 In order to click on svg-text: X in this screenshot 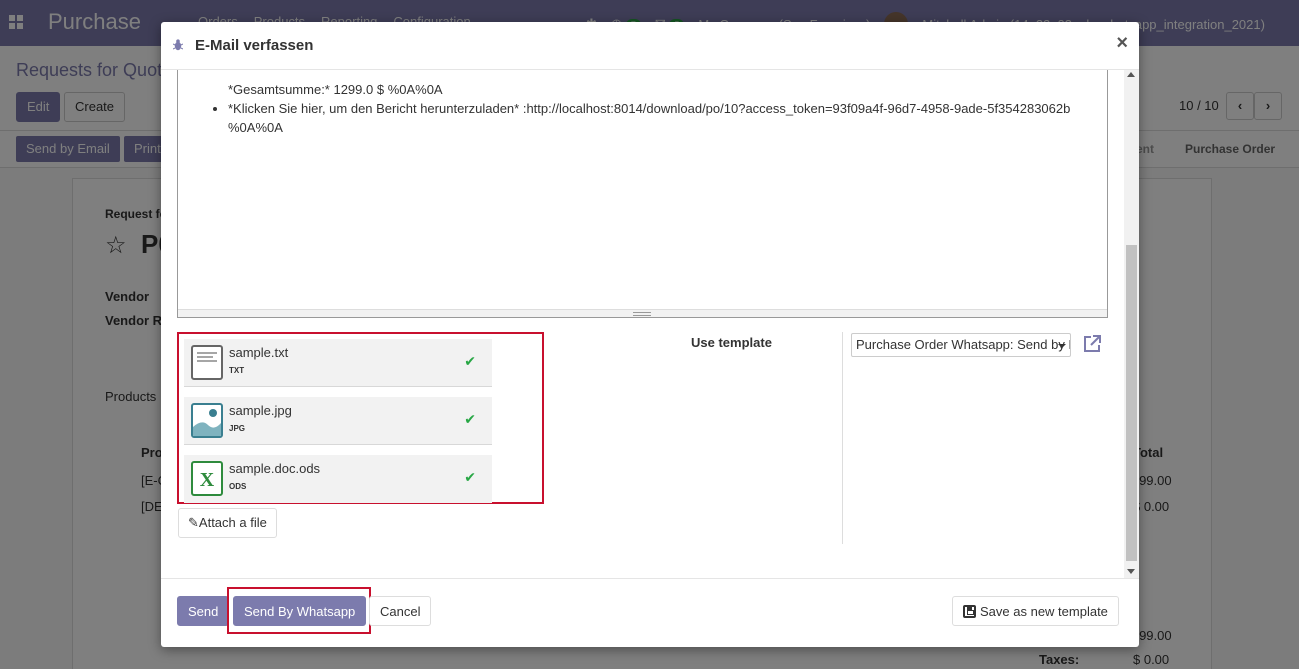, I will do `click(207, 480)`.